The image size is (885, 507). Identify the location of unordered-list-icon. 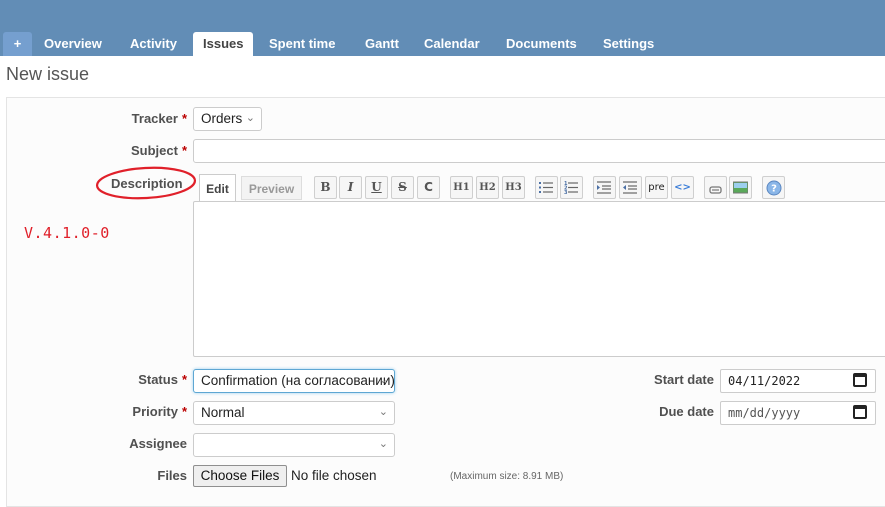
(546, 187).